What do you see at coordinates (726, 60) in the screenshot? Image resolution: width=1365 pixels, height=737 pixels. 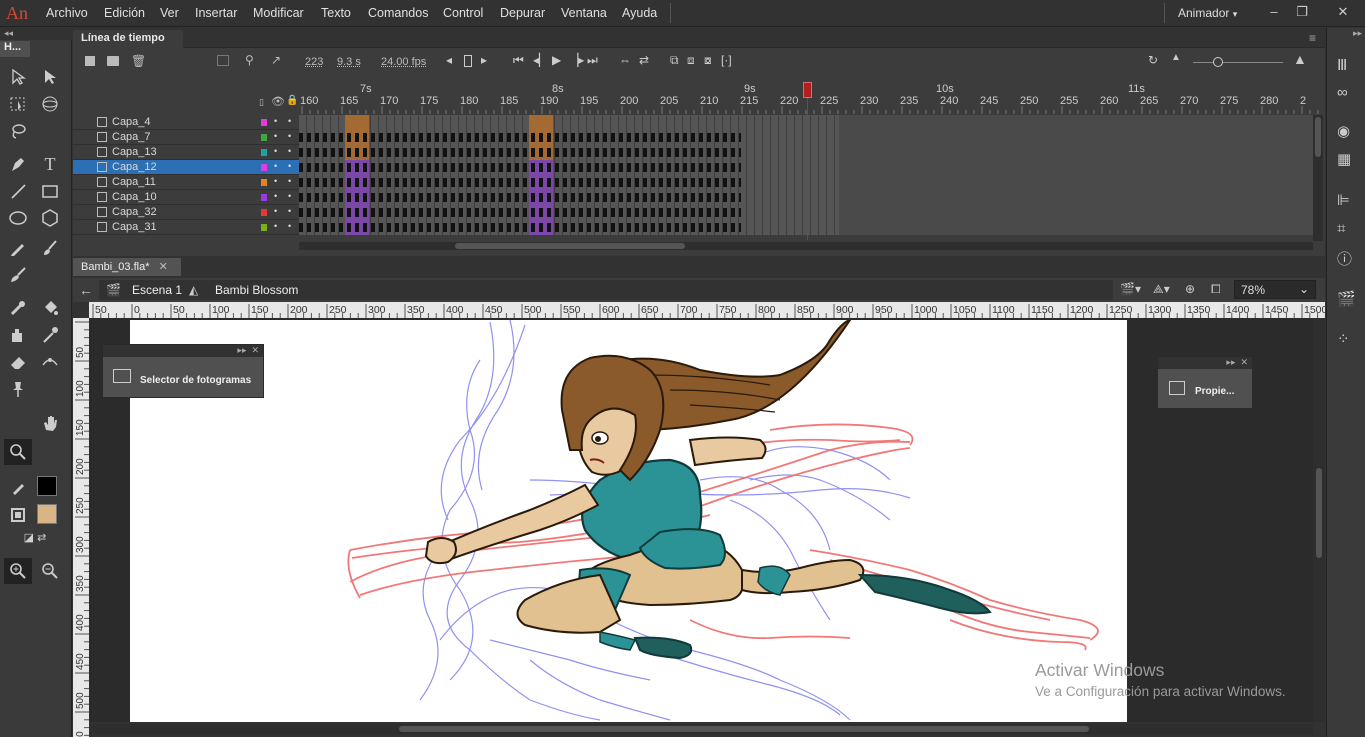 I see `onion-markers-icon: [·]` at bounding box center [726, 60].